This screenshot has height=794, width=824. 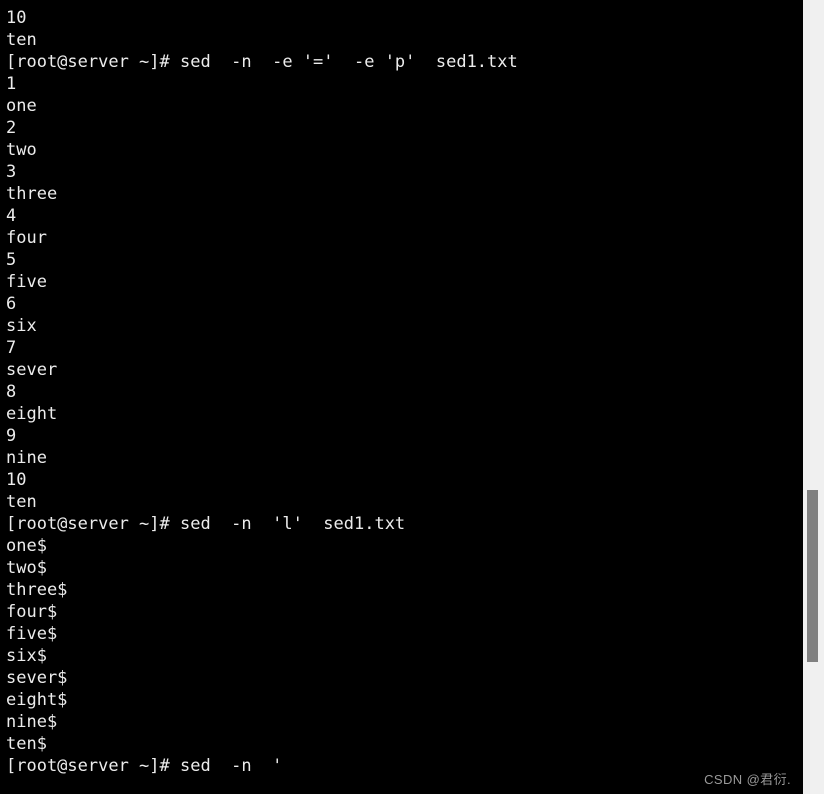 I want to click on terminal-line: nine, so click(x=26, y=458).